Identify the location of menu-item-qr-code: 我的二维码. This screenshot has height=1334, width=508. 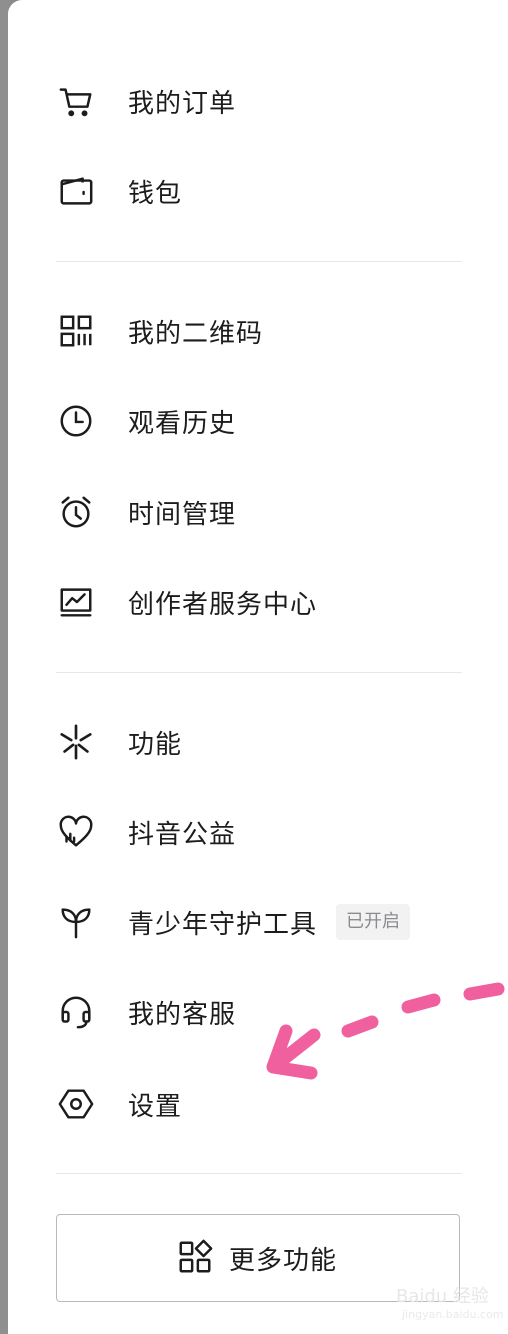
(258, 331).